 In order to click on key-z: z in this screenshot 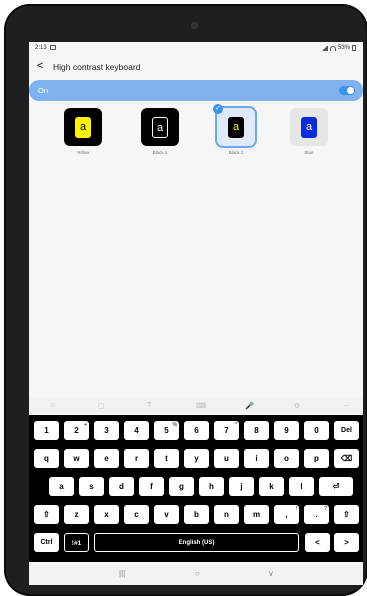, I will do `click(76, 514)`.